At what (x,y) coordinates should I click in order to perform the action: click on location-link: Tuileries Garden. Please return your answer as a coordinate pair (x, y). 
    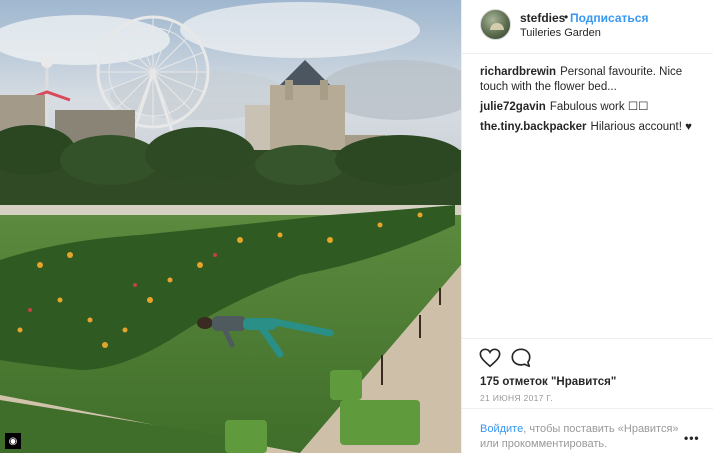
    Looking at the image, I should click on (560, 33).